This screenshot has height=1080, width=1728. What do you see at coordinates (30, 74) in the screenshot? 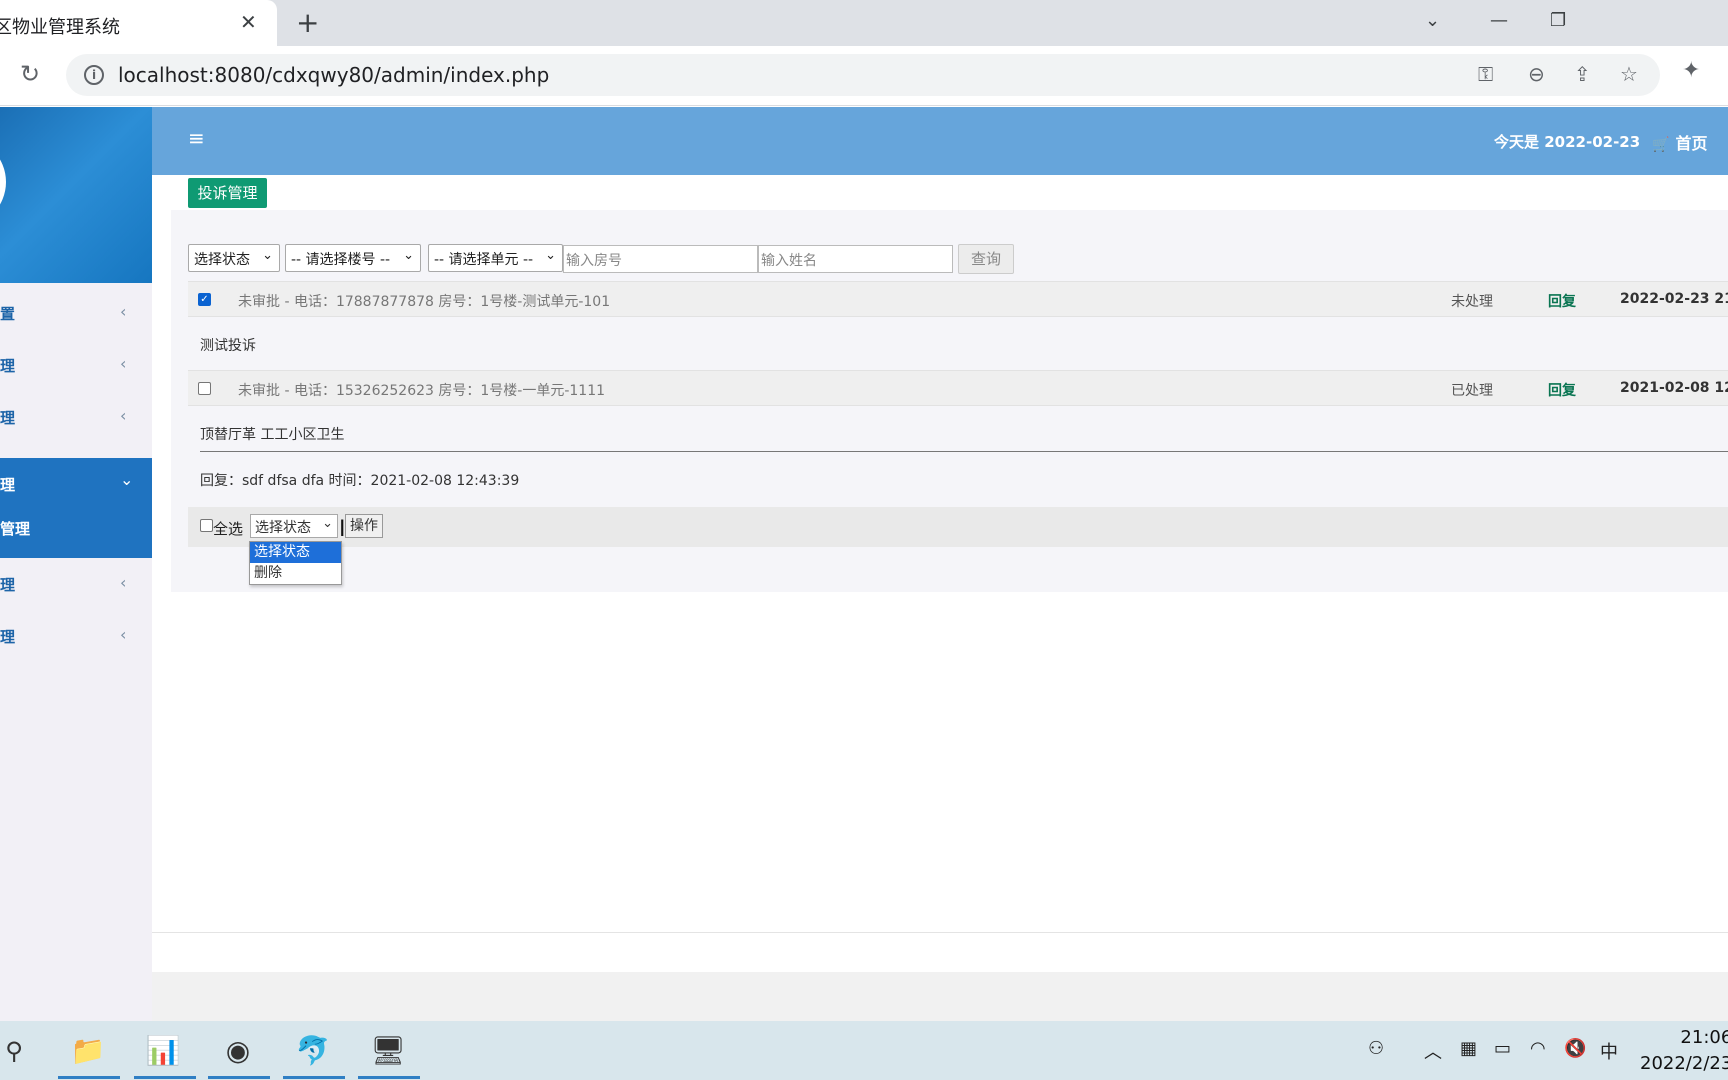
I see `reload-icon: ↻` at bounding box center [30, 74].